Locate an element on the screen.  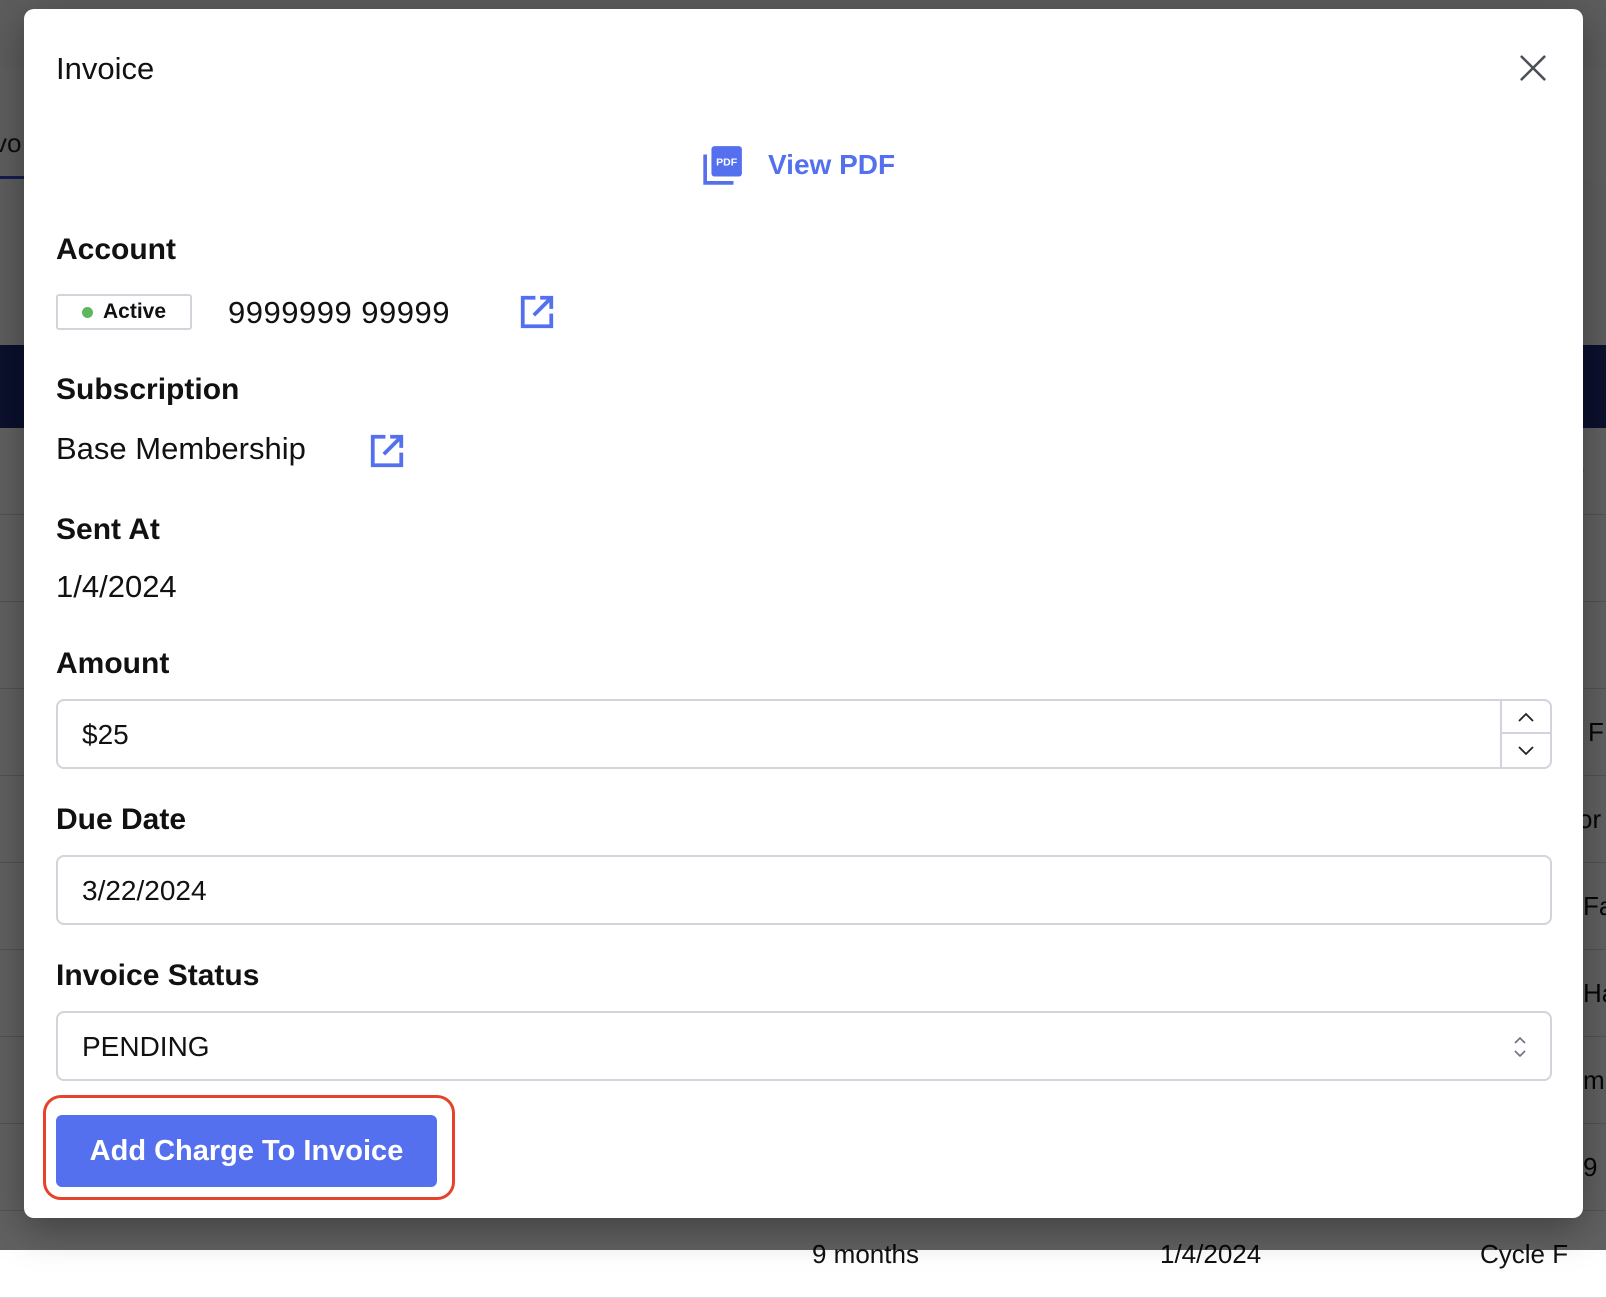
add-charge-to-invoice-button: Add Charge To Invoice is located at coordinates (246, 1151).